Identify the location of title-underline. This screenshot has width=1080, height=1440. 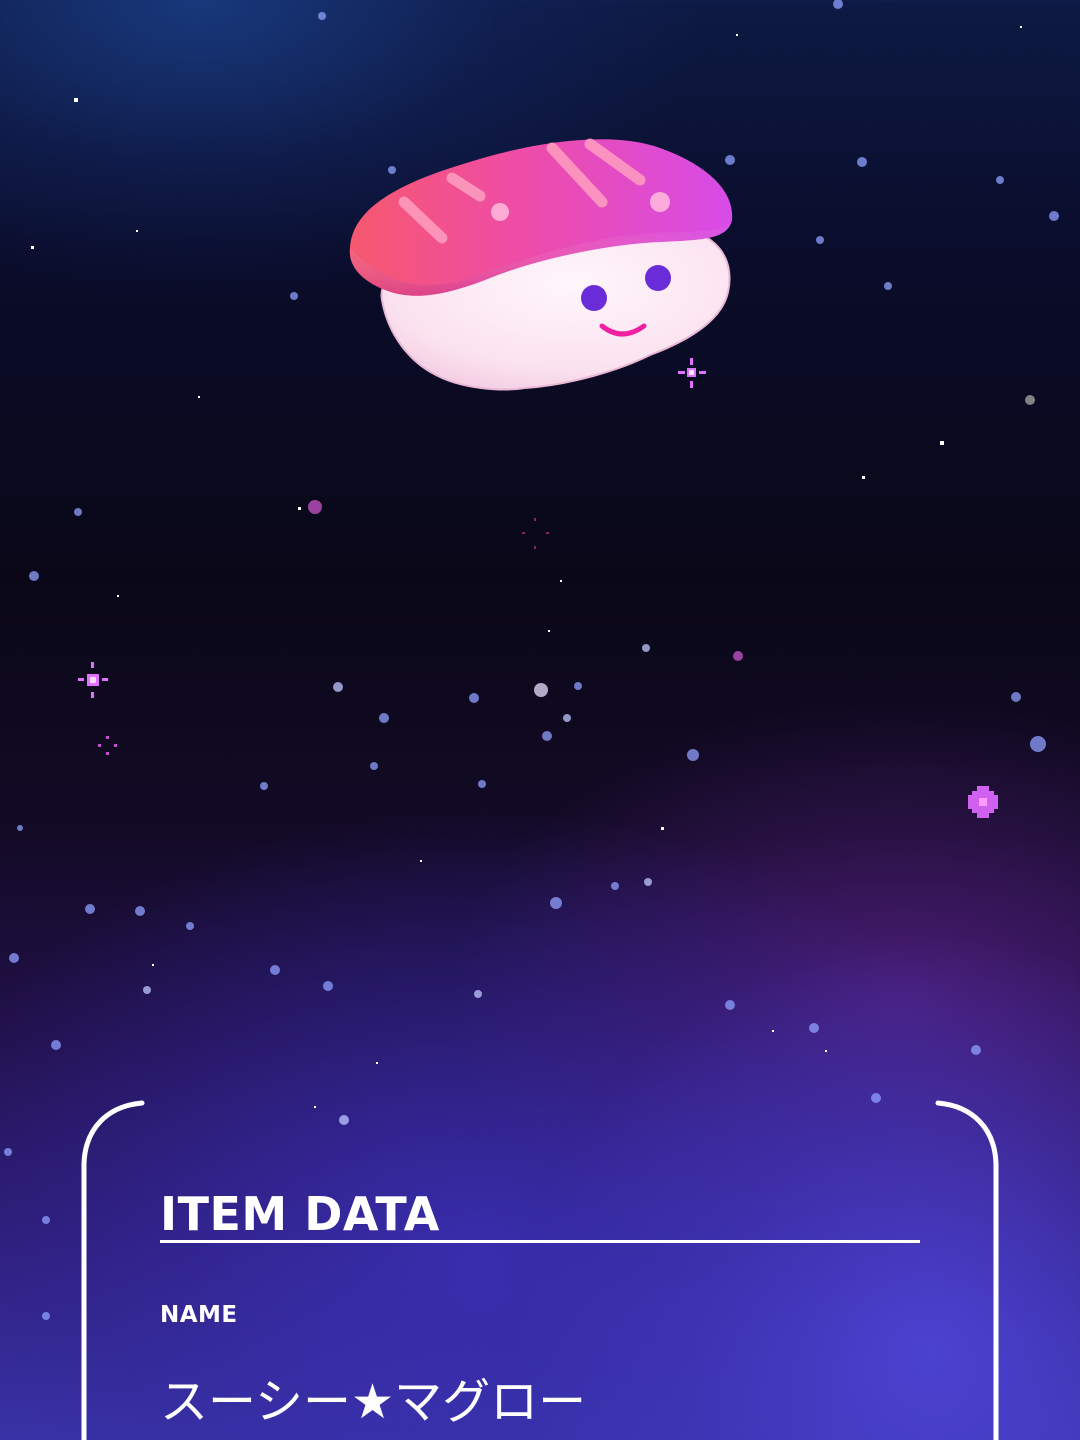
(540, 1241).